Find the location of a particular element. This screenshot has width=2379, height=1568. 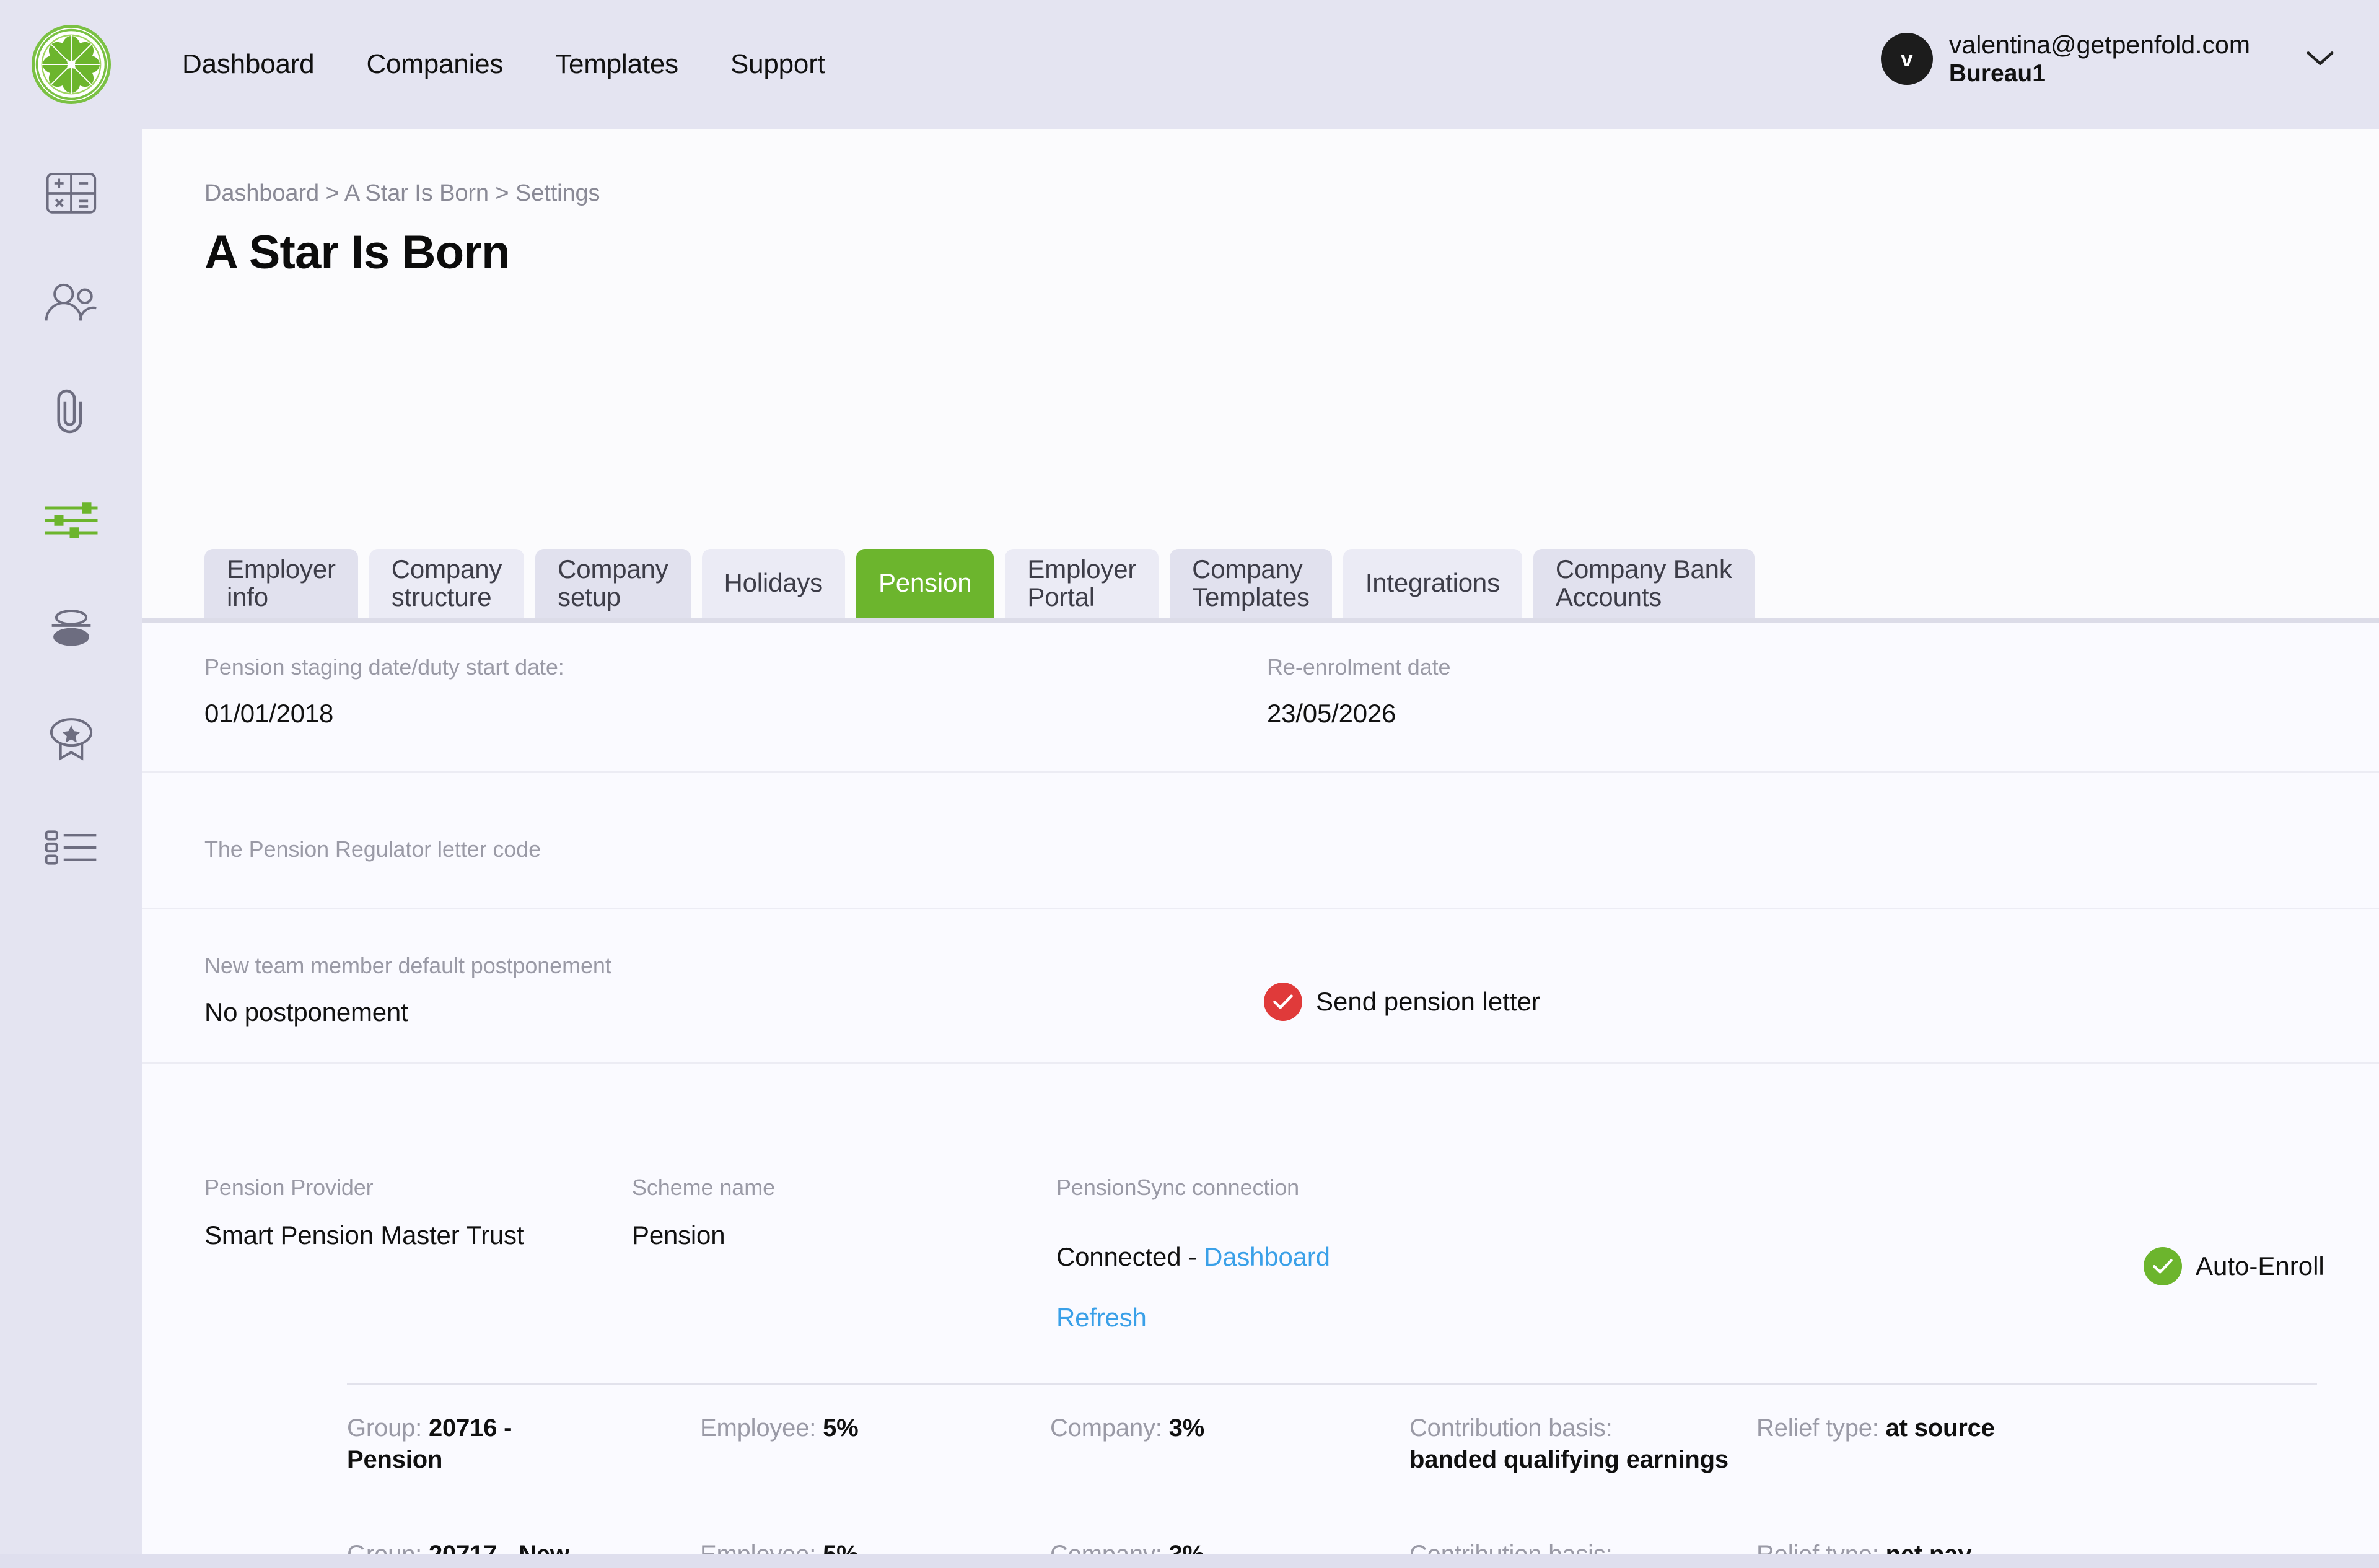

company-value-0: 3% is located at coordinates (1186, 1428).